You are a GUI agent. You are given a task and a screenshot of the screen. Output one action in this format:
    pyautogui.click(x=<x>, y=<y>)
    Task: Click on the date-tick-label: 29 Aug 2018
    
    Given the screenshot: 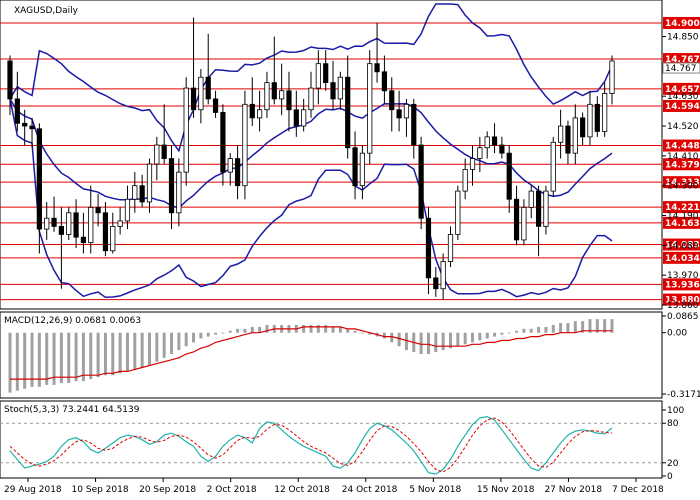 What is the action you would take?
    pyautogui.click(x=33, y=490)
    